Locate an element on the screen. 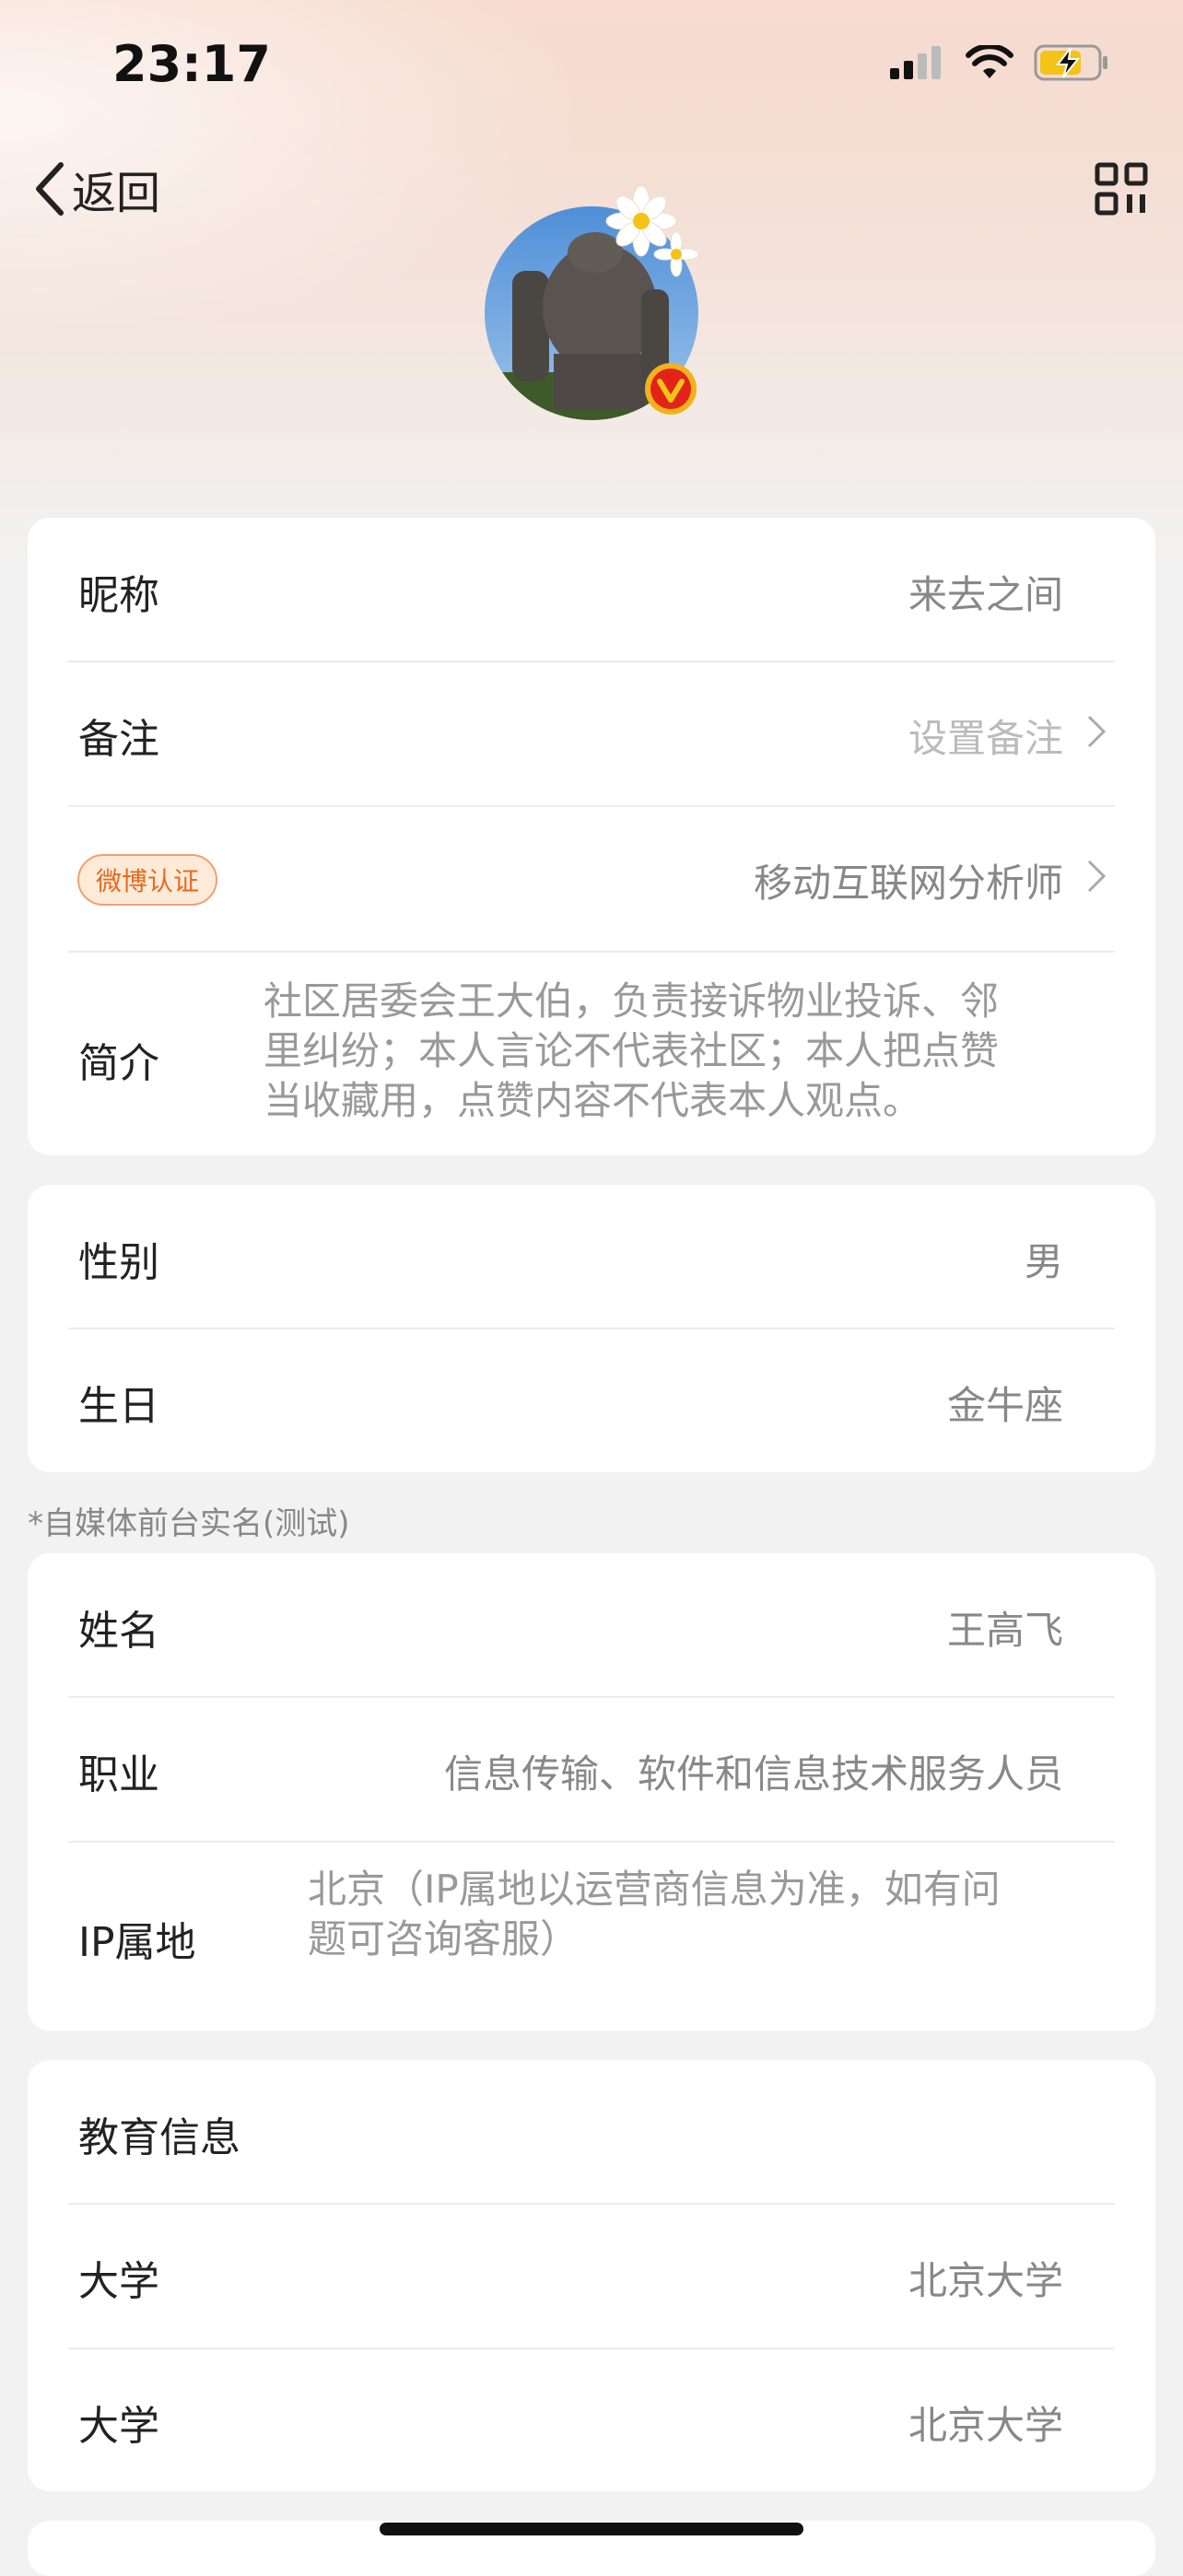  back-chevron-icon is located at coordinates (50, 189).